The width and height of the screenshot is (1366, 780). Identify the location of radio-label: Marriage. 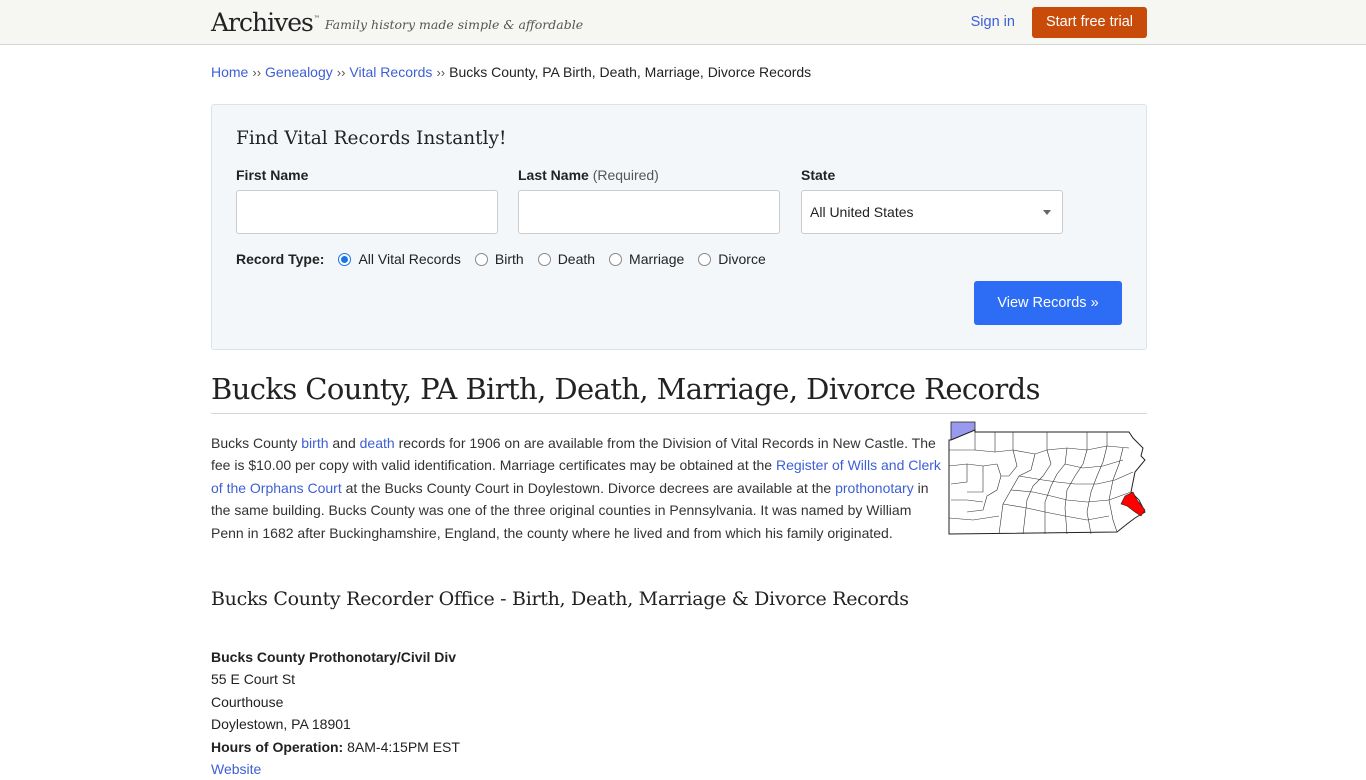
(657, 259).